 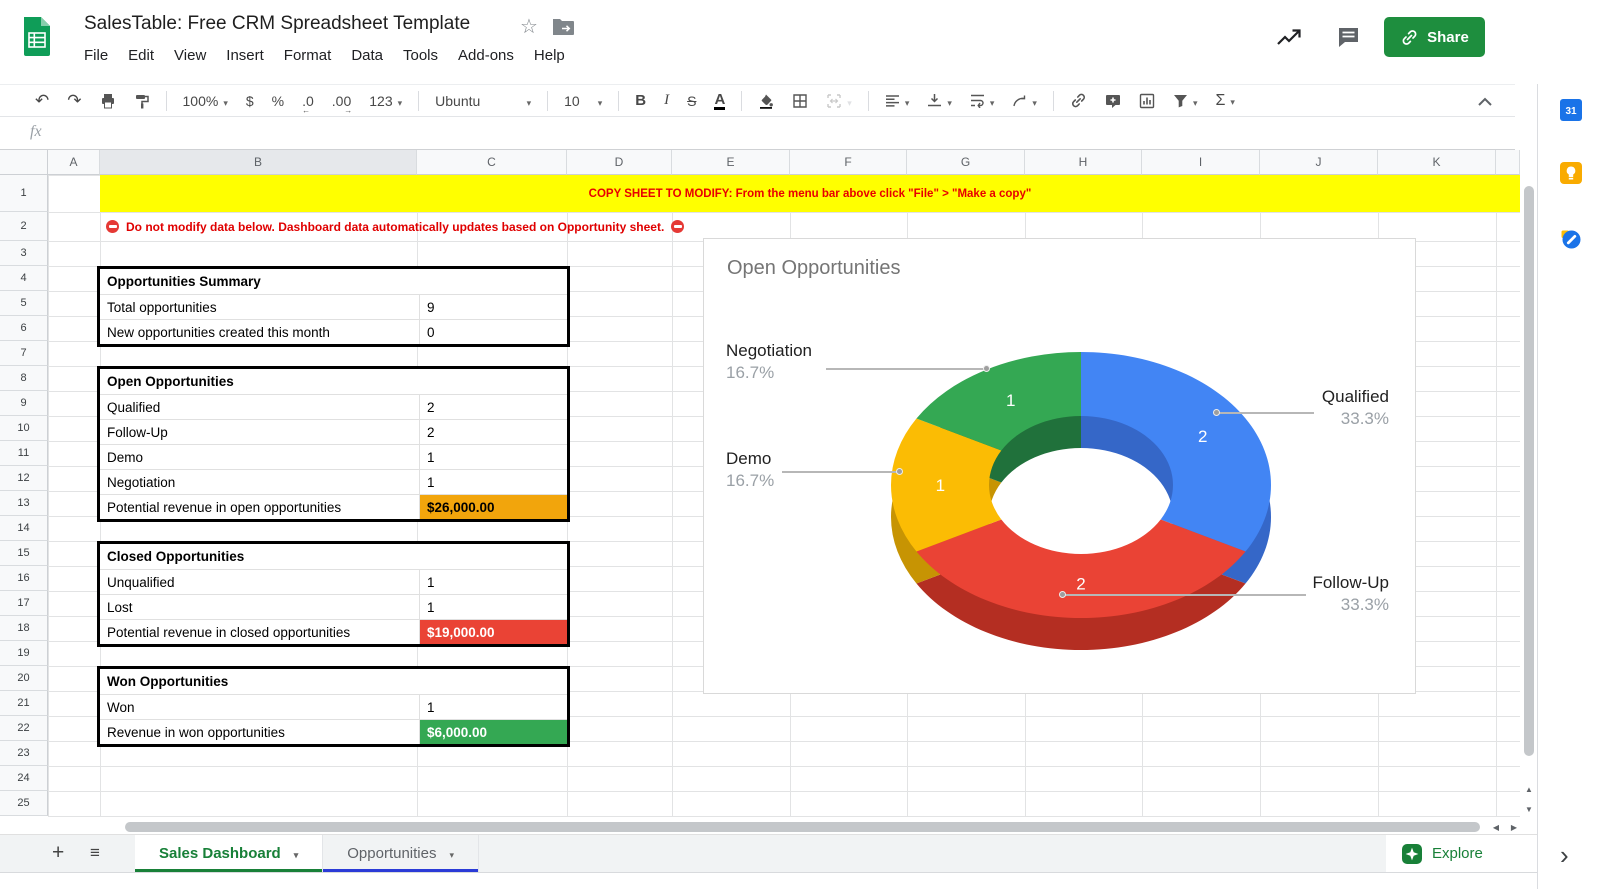 What do you see at coordinates (74, 101) in the screenshot?
I see `redo-button: ↷` at bounding box center [74, 101].